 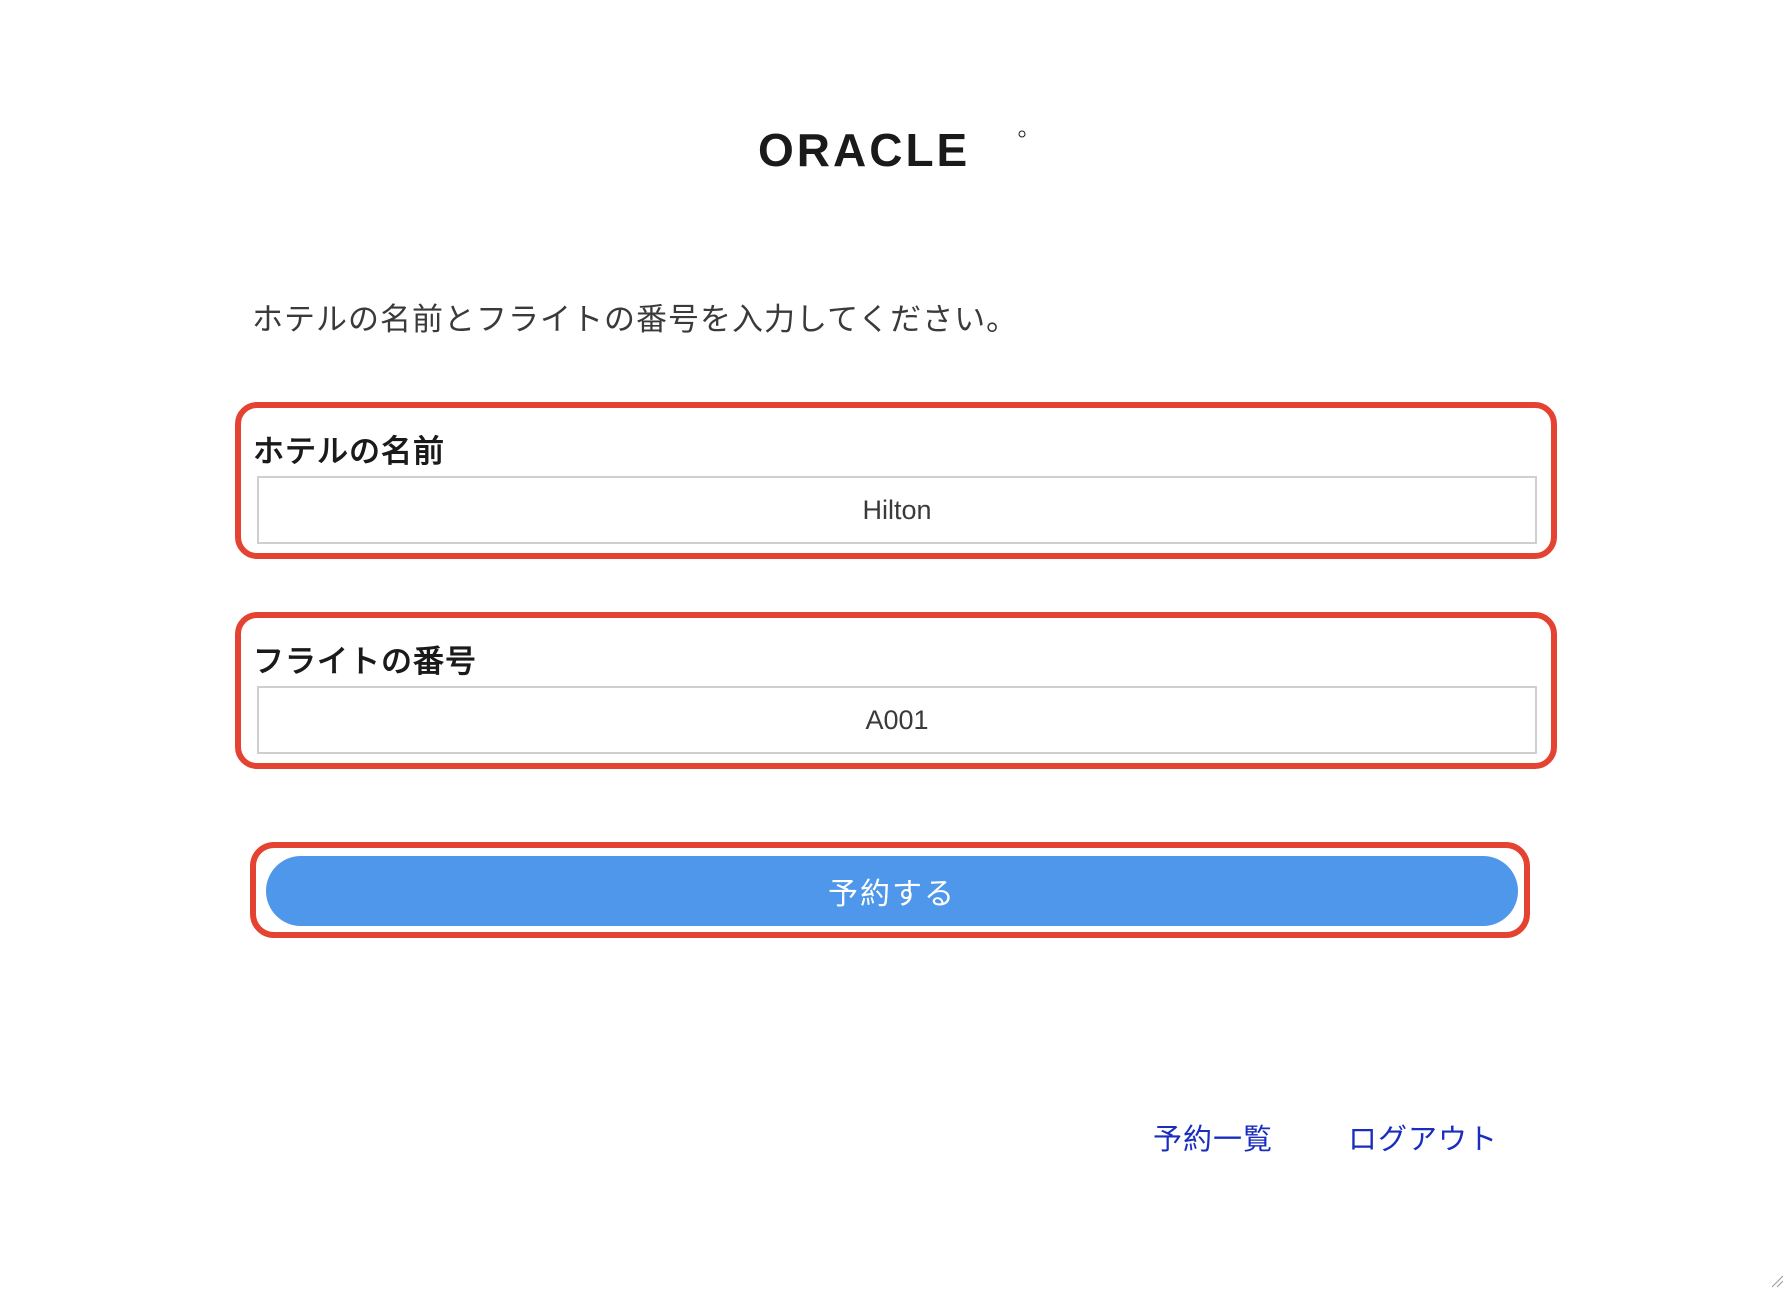 I want to click on svg-text: ORACLE, so click(x=864, y=150).